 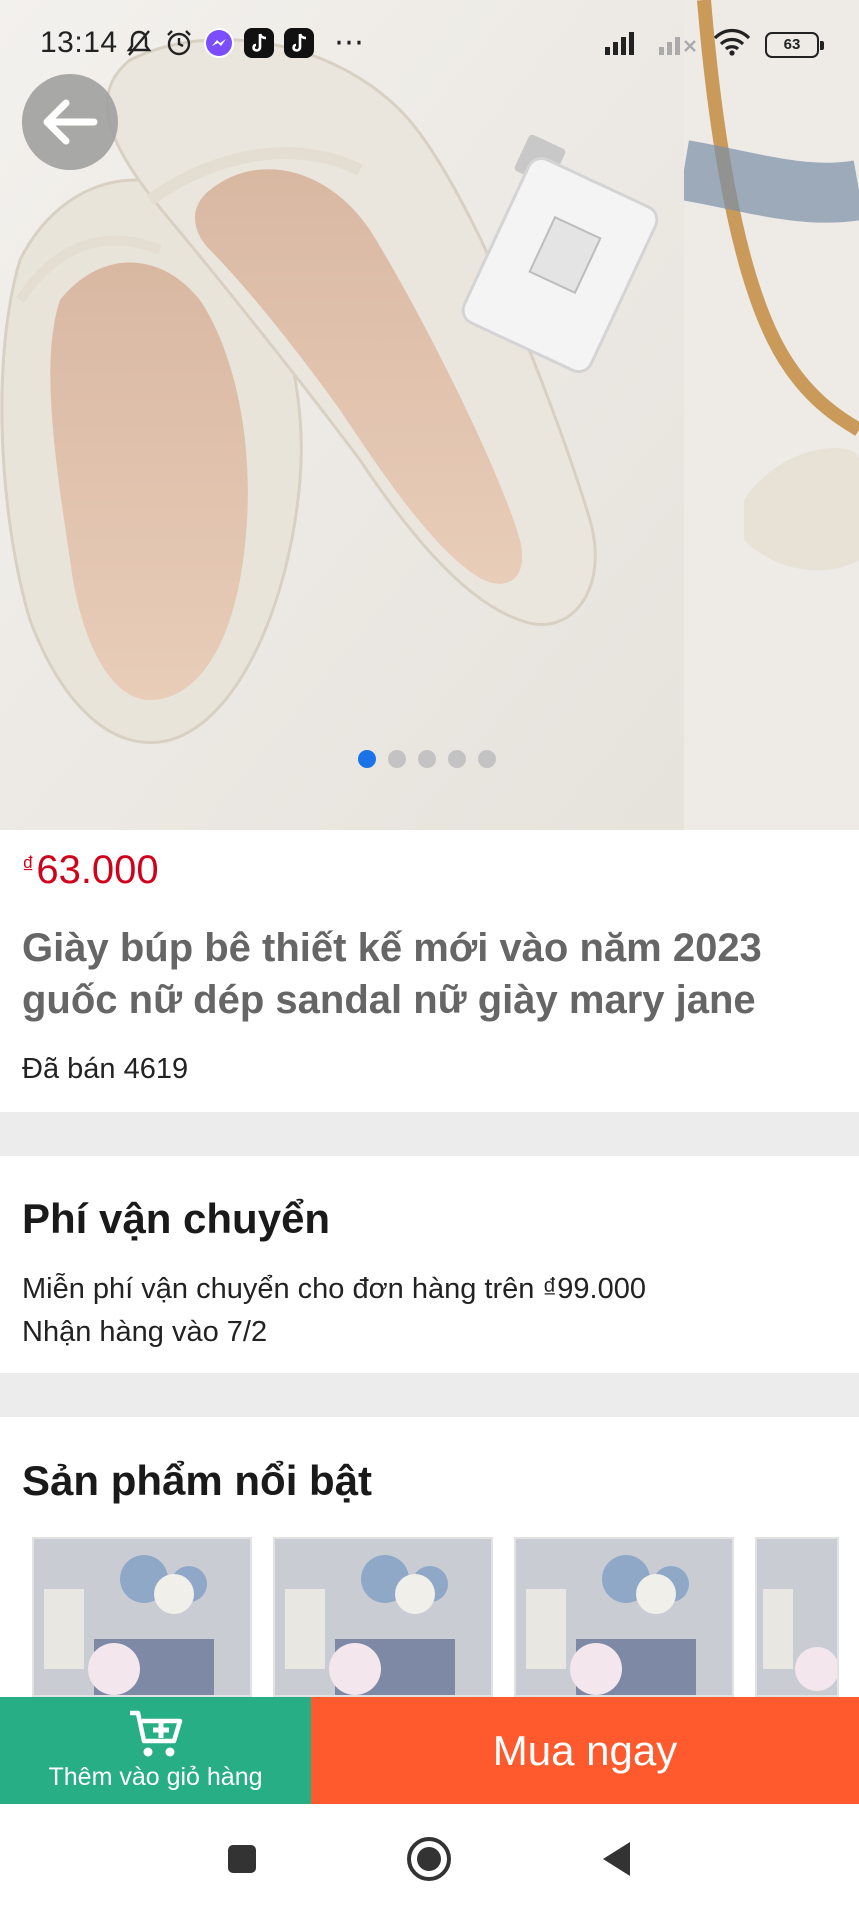 I want to click on more-notifications-icon: ⋯, so click(x=349, y=42).